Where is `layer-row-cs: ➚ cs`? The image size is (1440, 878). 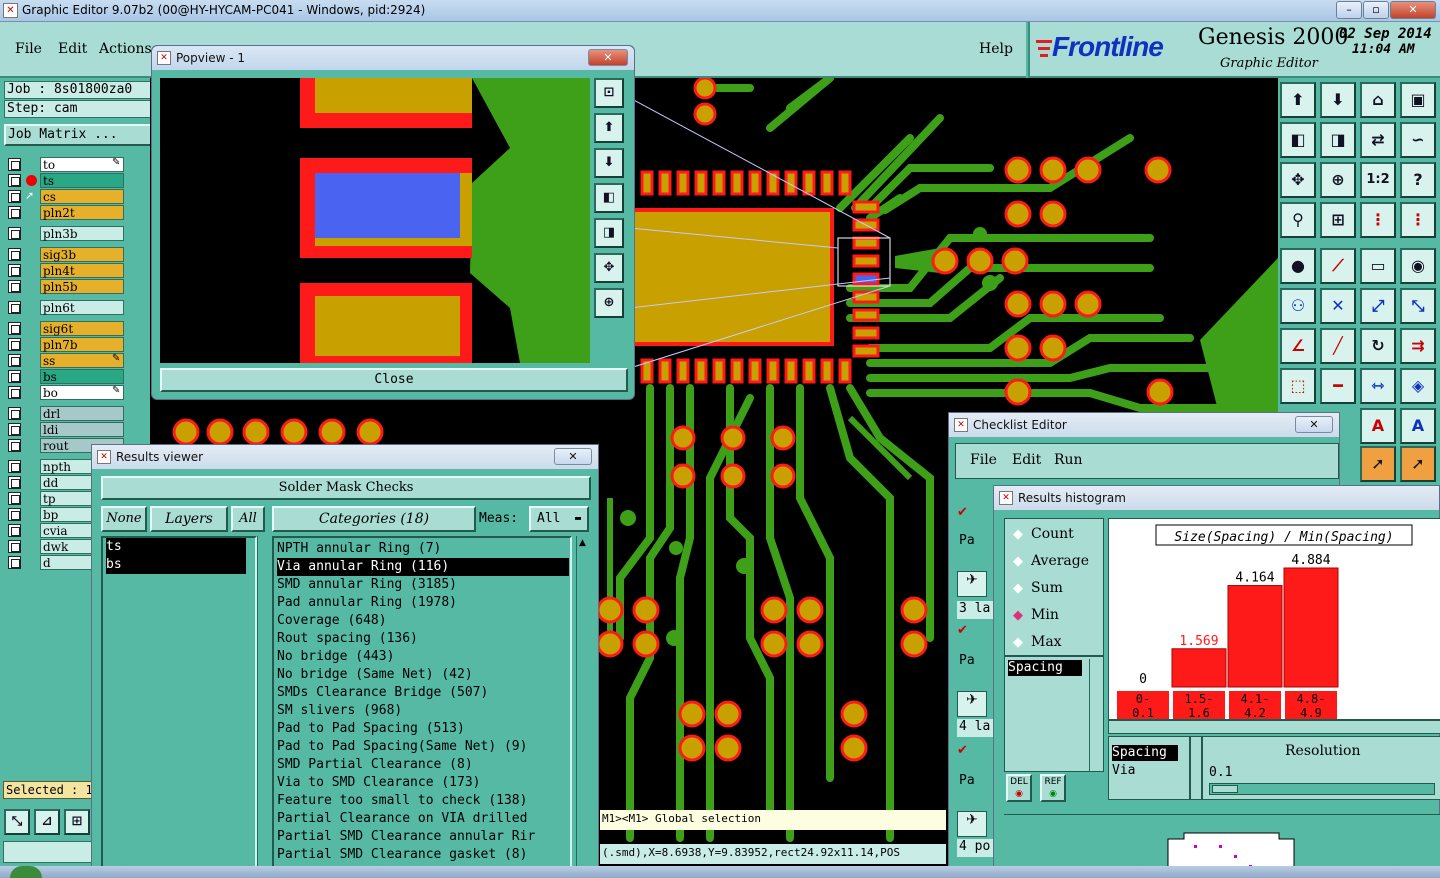
layer-row-cs: ➚ cs is located at coordinates (66, 196).